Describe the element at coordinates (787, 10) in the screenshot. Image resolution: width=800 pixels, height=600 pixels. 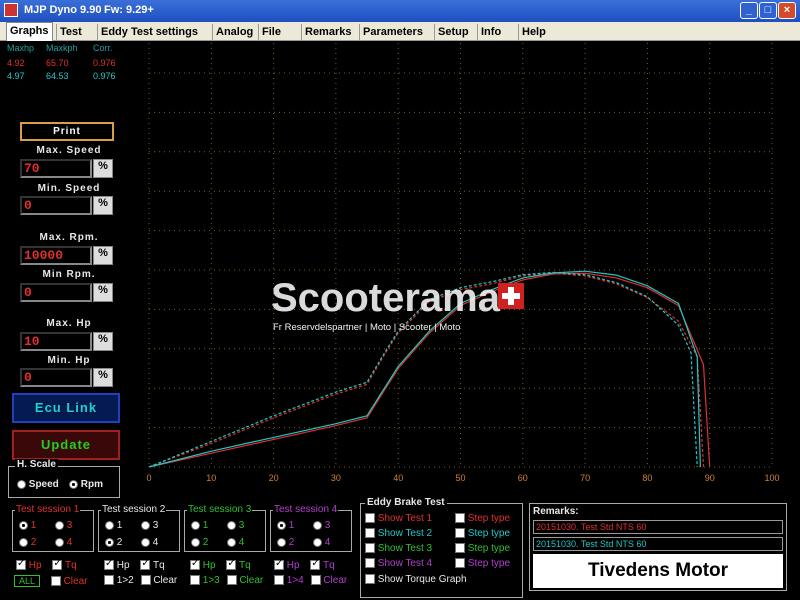
I see `close-icon: ×` at that location.